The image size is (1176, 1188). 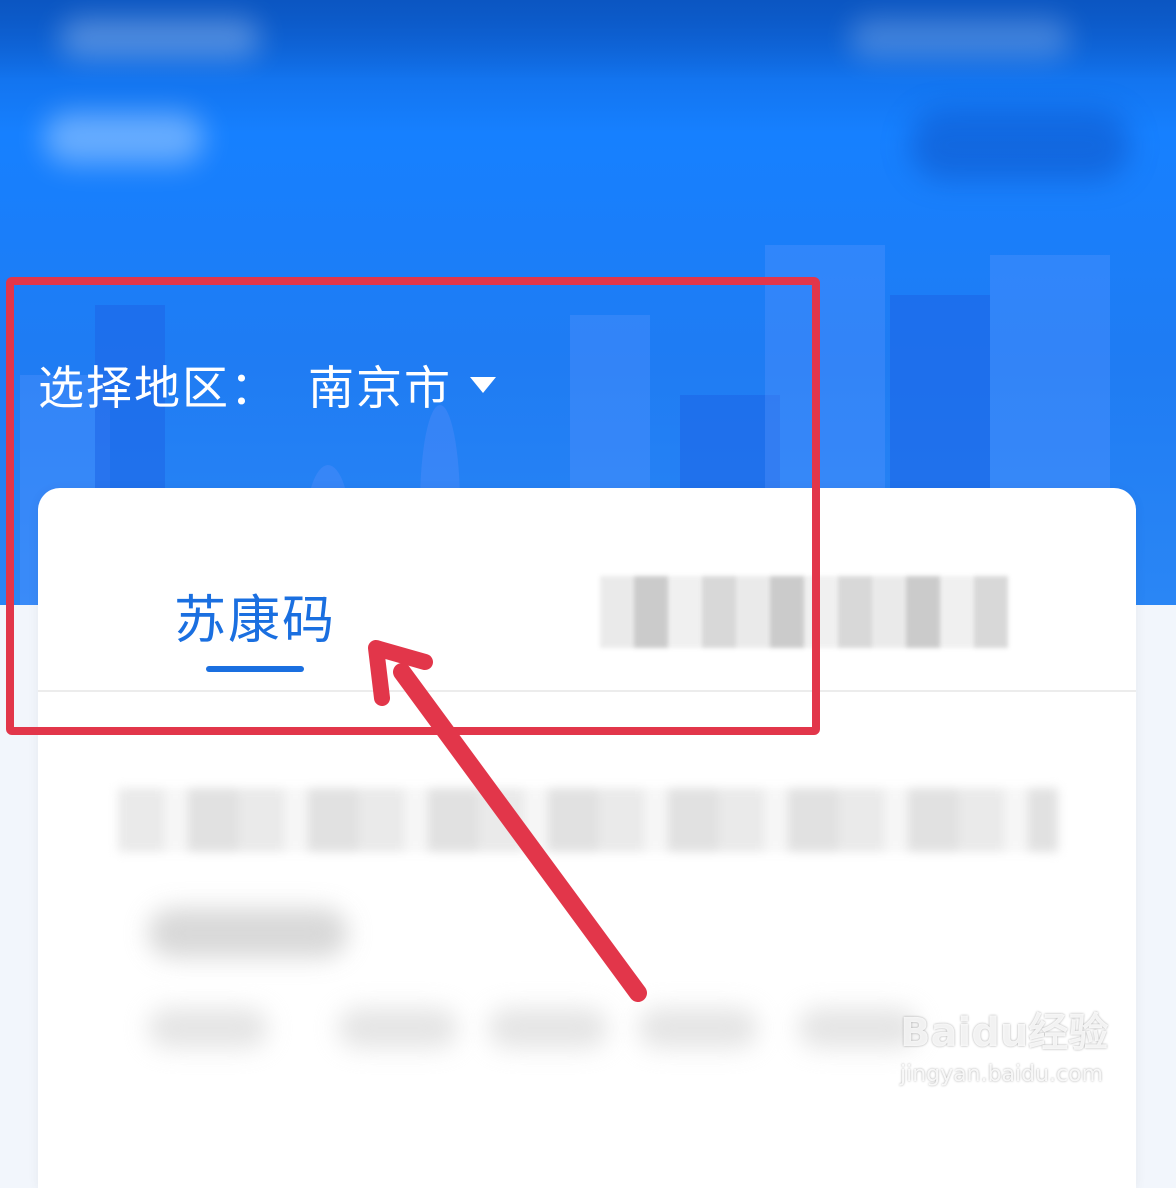 I want to click on watermark-url: jingyan.baidu.com, so click(x=1002, y=1074).